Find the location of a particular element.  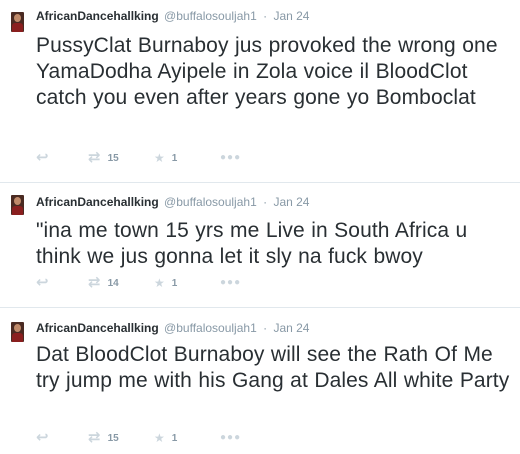

tweet-actions: ↩ ⇄ 14 ★ 1 ●●● is located at coordinates (166, 283).